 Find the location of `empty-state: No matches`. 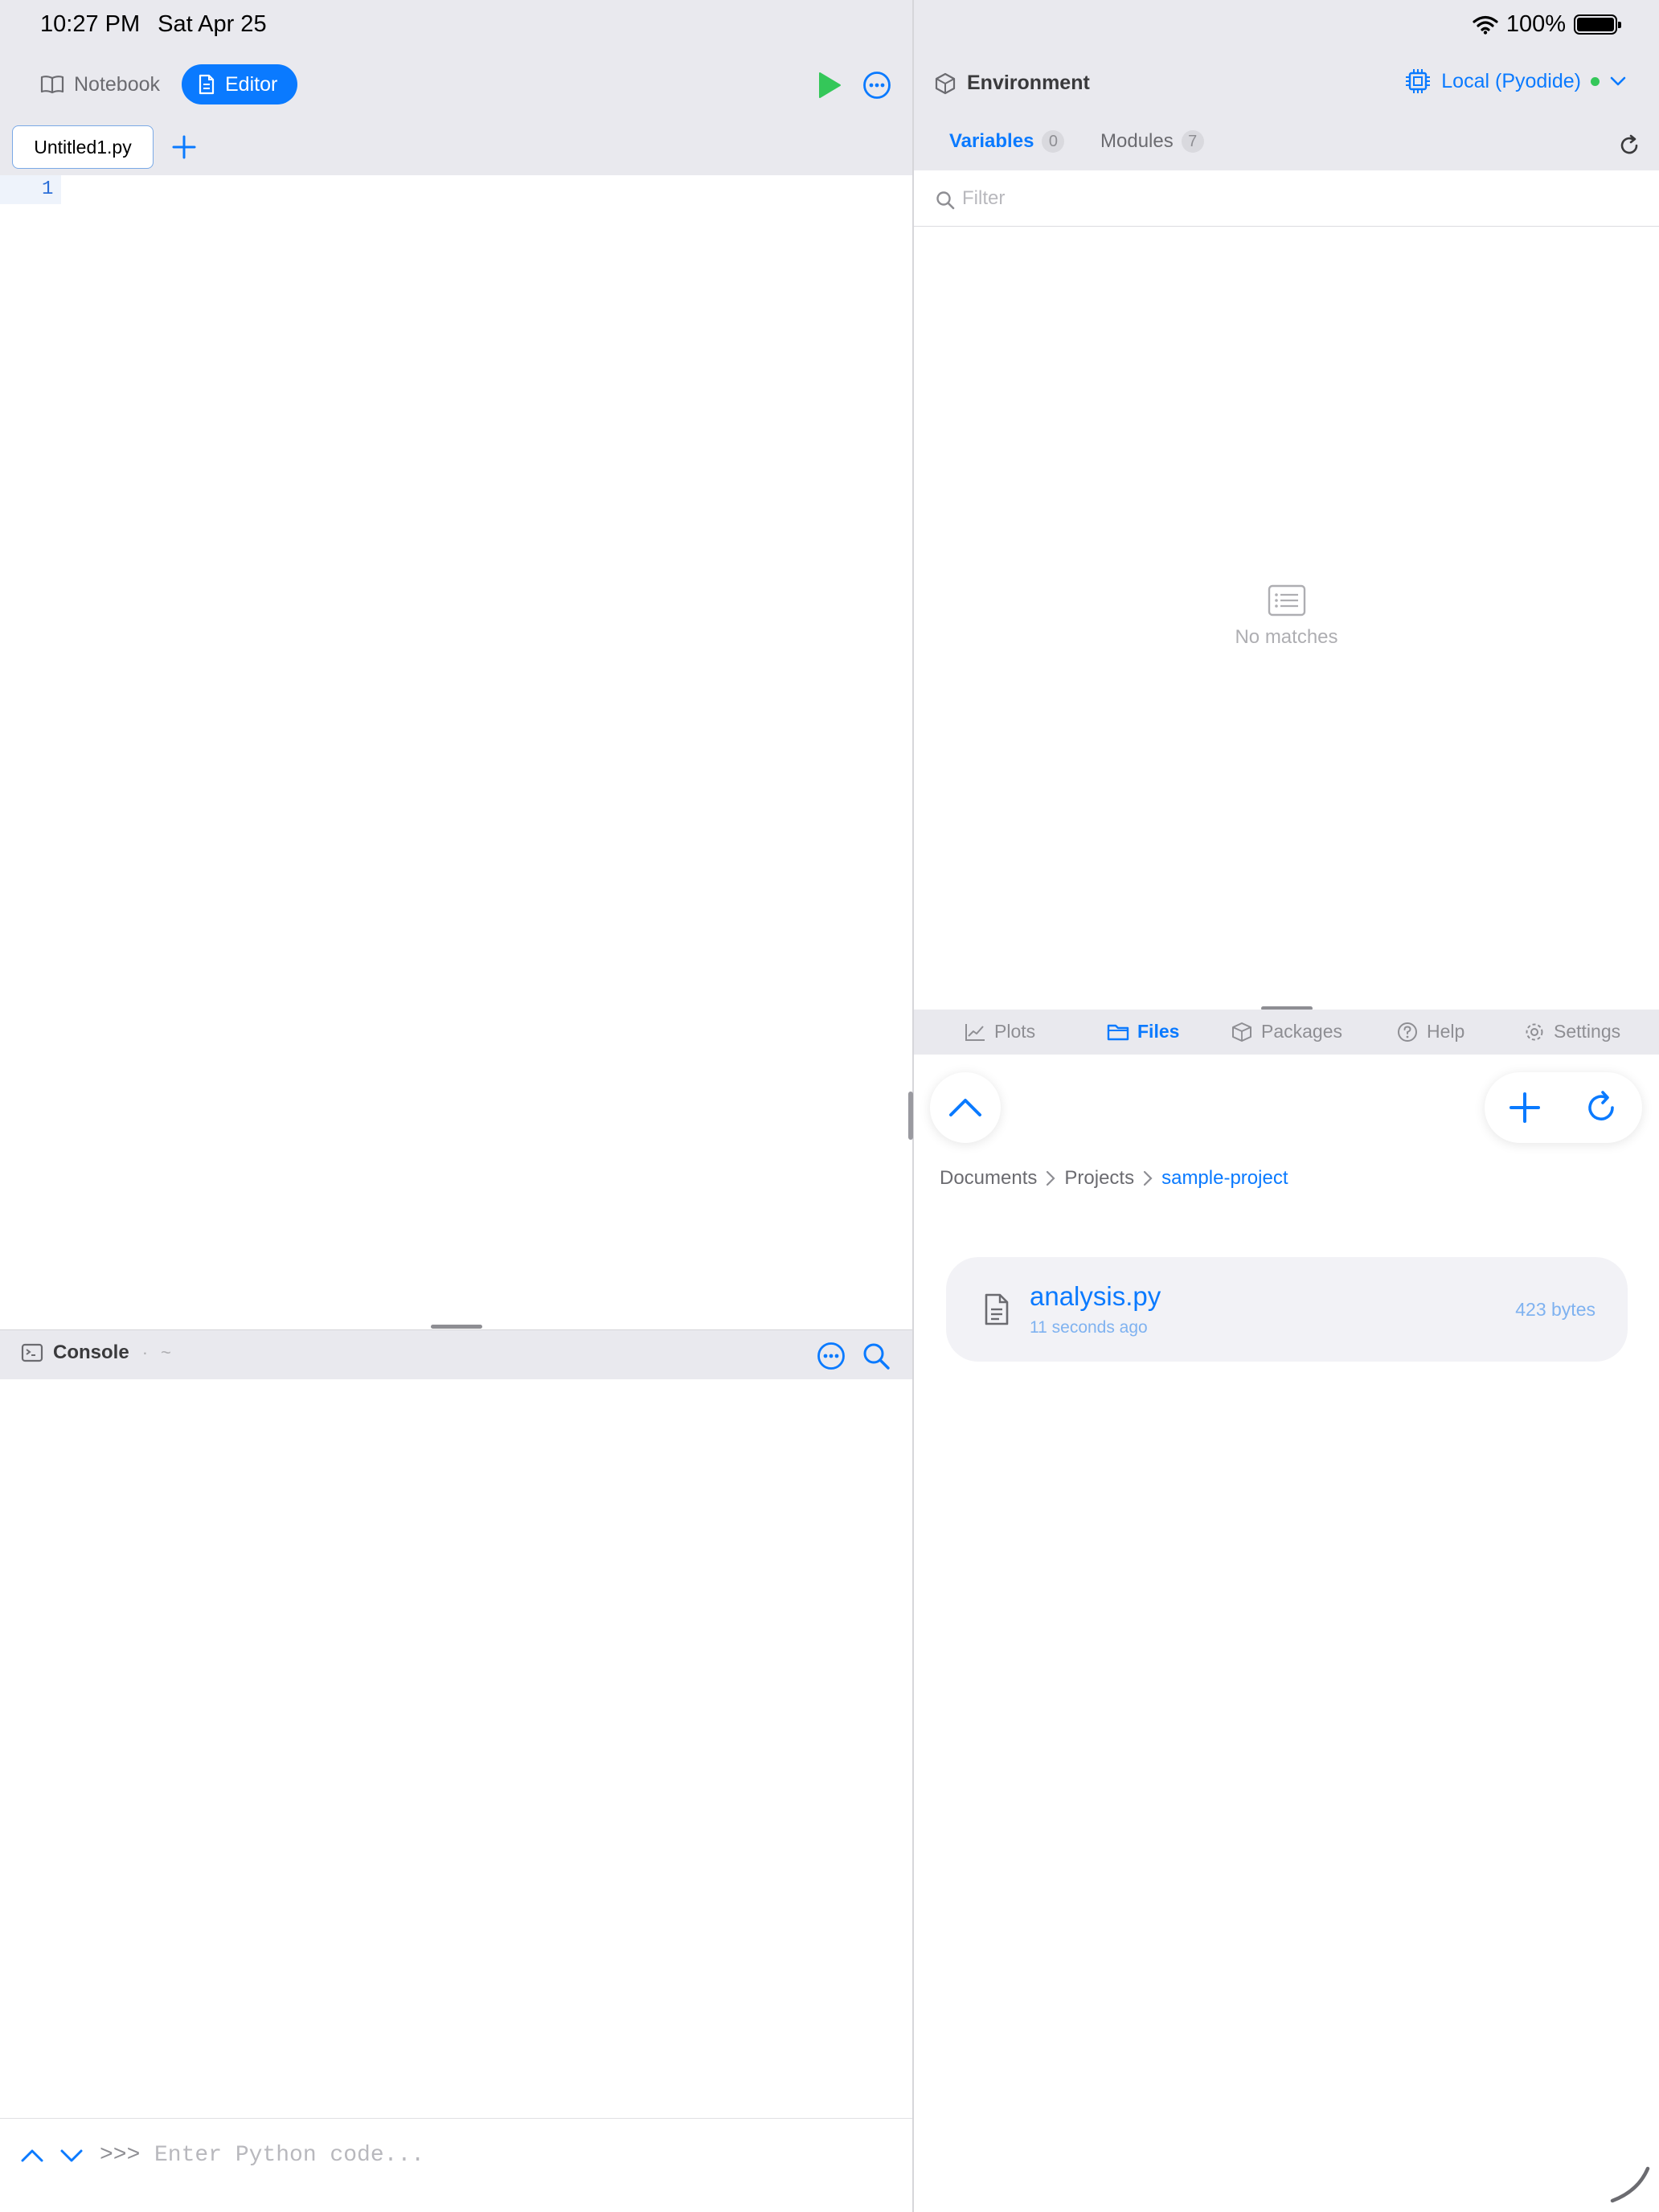

empty-state: No matches is located at coordinates (1286, 616).